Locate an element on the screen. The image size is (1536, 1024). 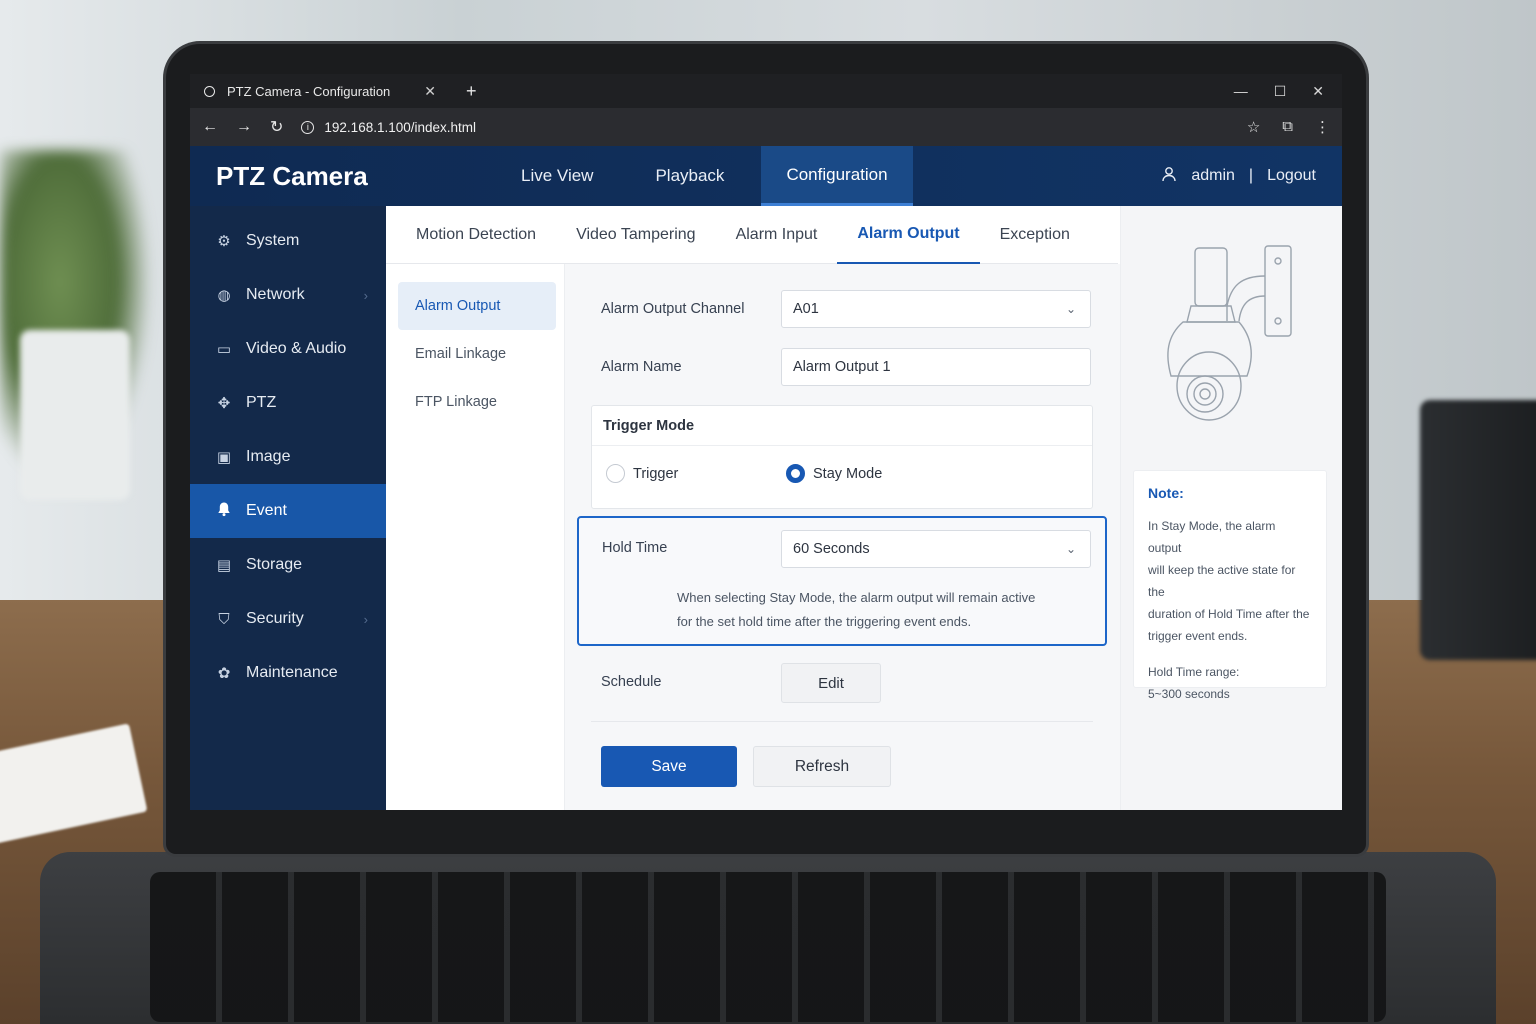
minimize-icon: — is located at coordinates (1241, 91).